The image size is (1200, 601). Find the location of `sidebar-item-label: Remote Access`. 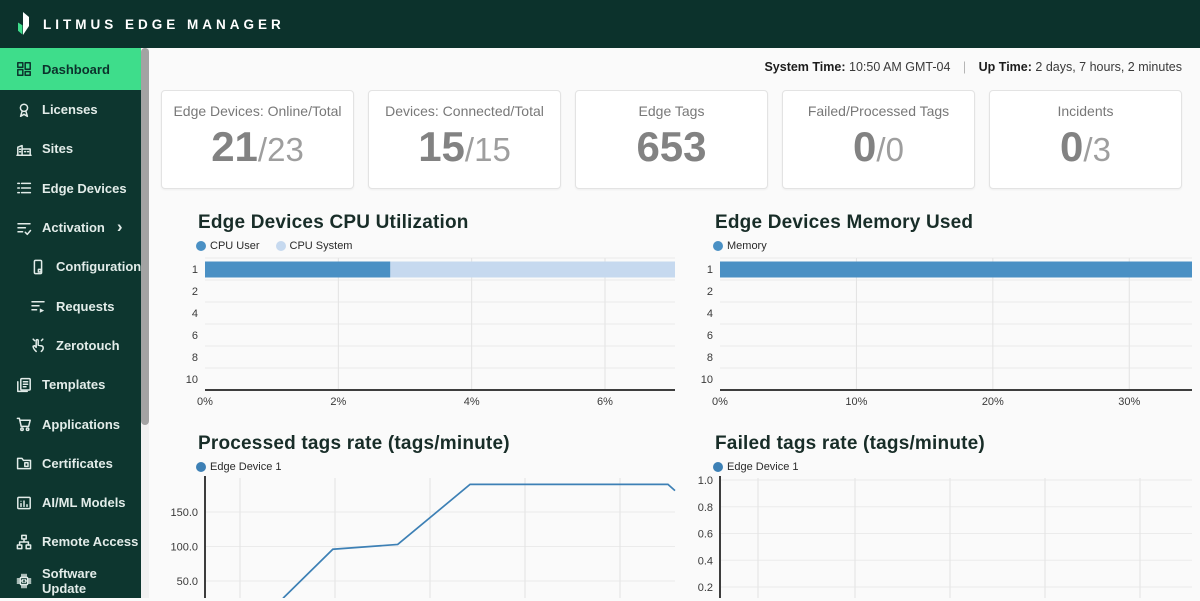

sidebar-item-label: Remote Access is located at coordinates (90, 542).